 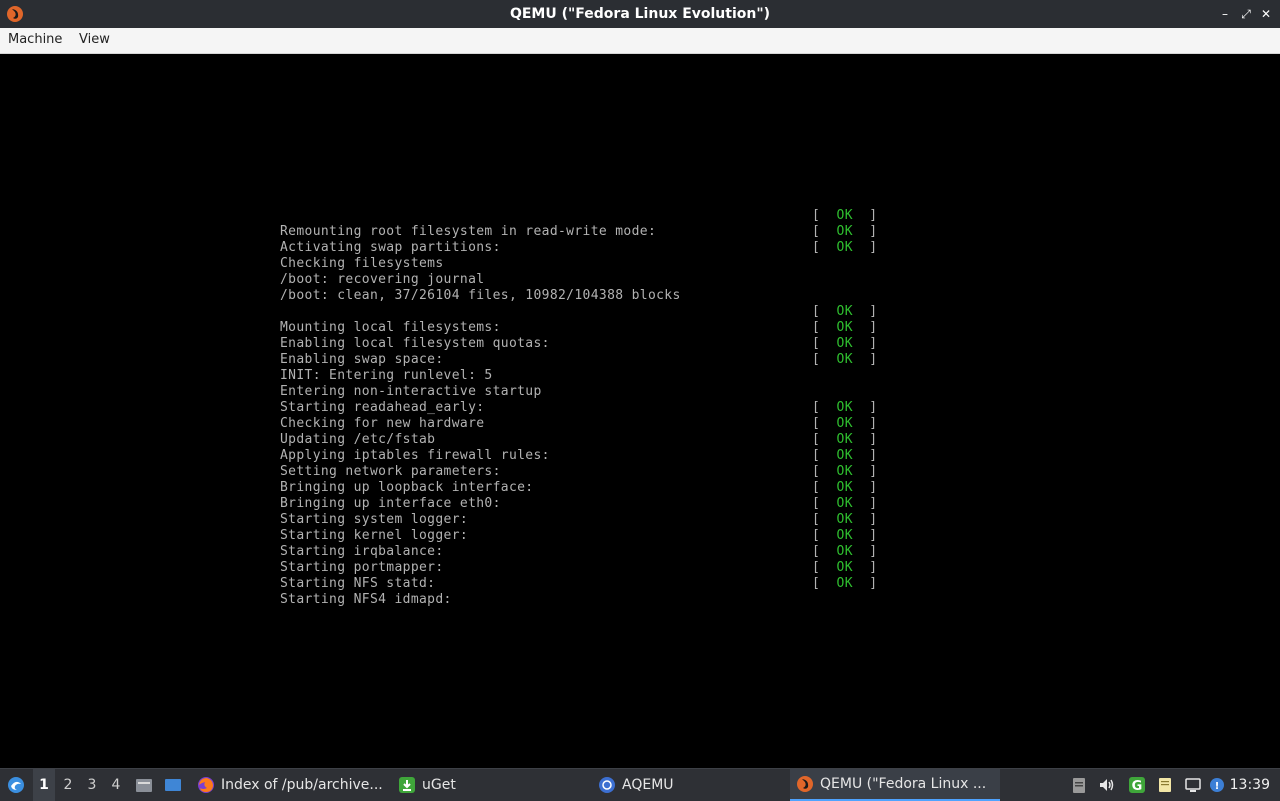 What do you see at coordinates (590, 536) in the screenshot?
I see `console-line: Starting kernel logger: [ OK ]` at bounding box center [590, 536].